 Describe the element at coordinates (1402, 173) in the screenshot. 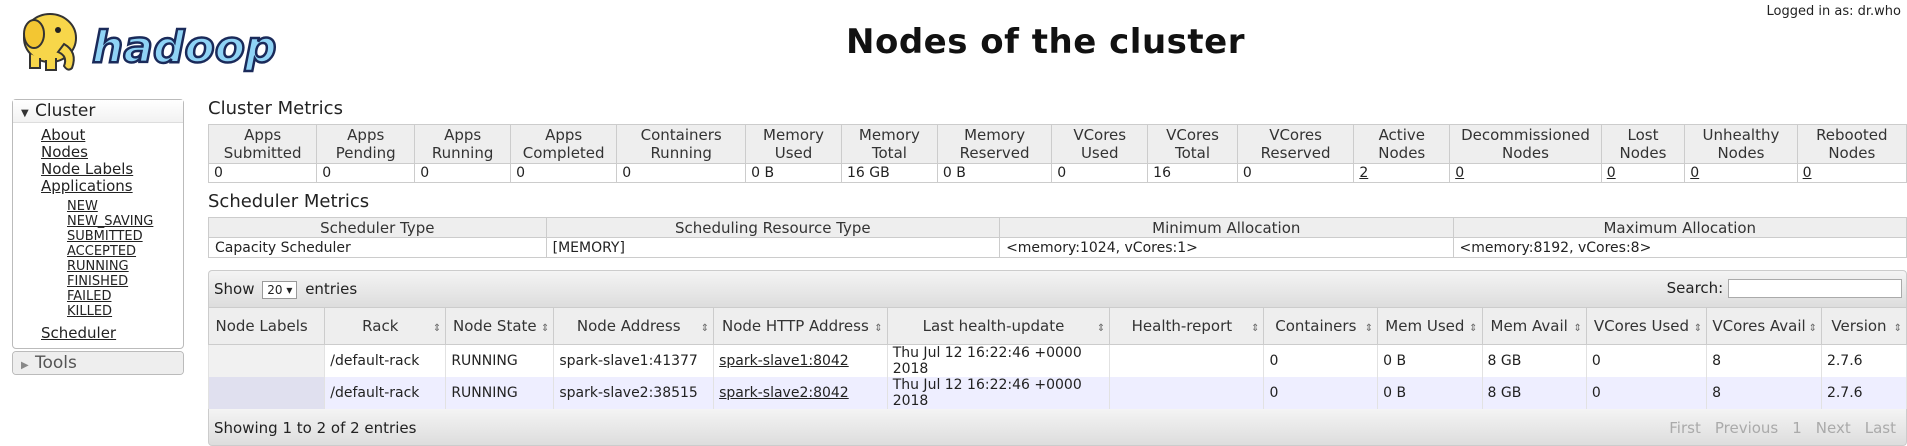

I see `metric-value: 2` at that location.